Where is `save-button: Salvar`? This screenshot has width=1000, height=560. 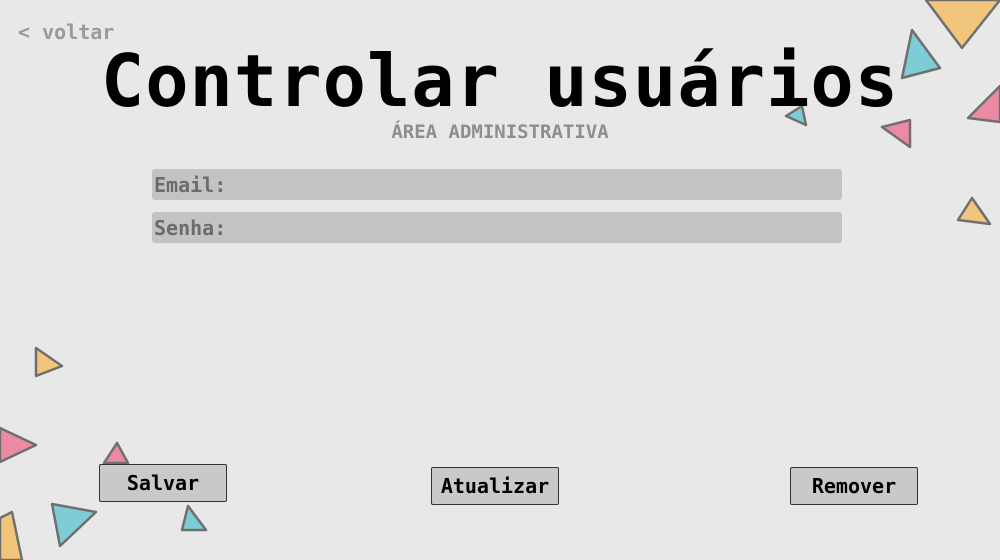 save-button: Salvar is located at coordinates (163, 483).